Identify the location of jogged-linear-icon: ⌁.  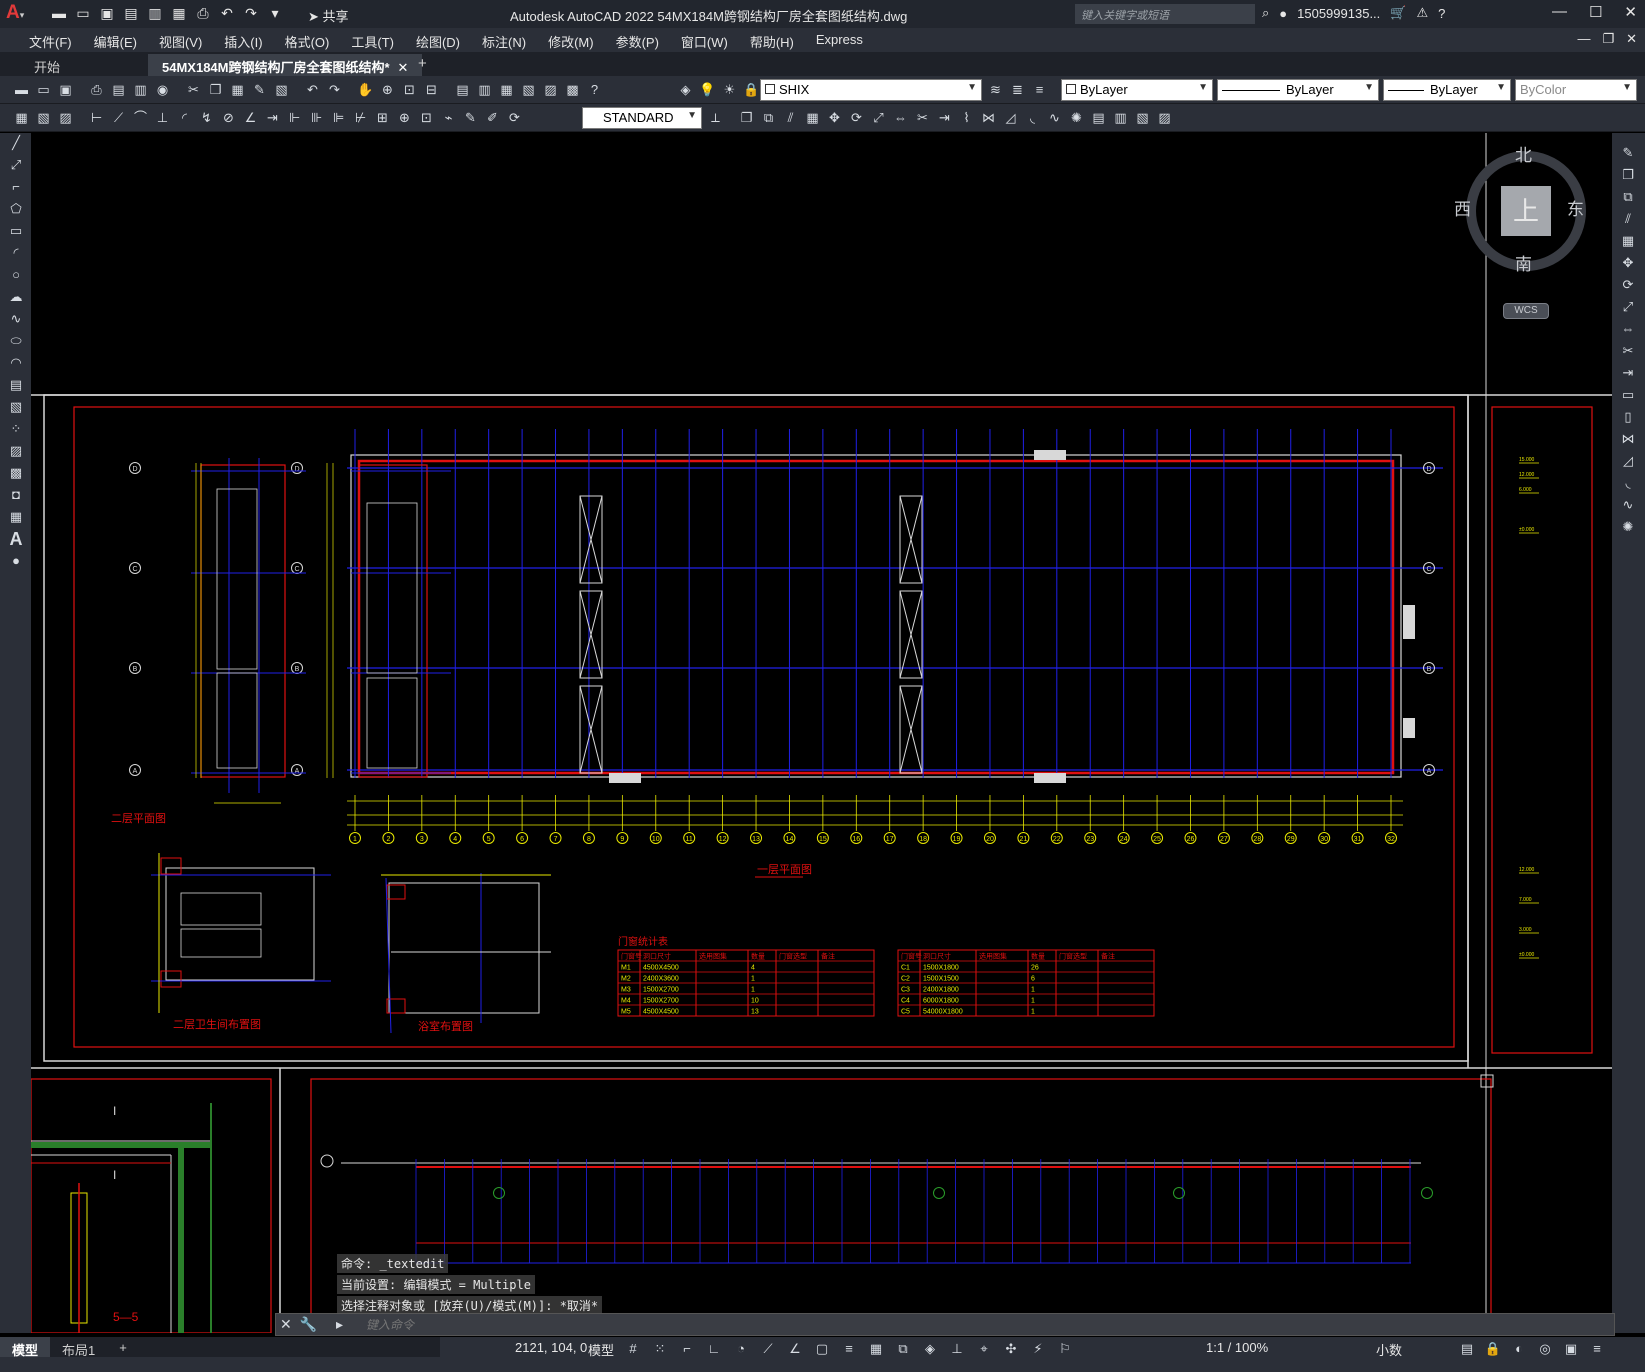
(448, 117).